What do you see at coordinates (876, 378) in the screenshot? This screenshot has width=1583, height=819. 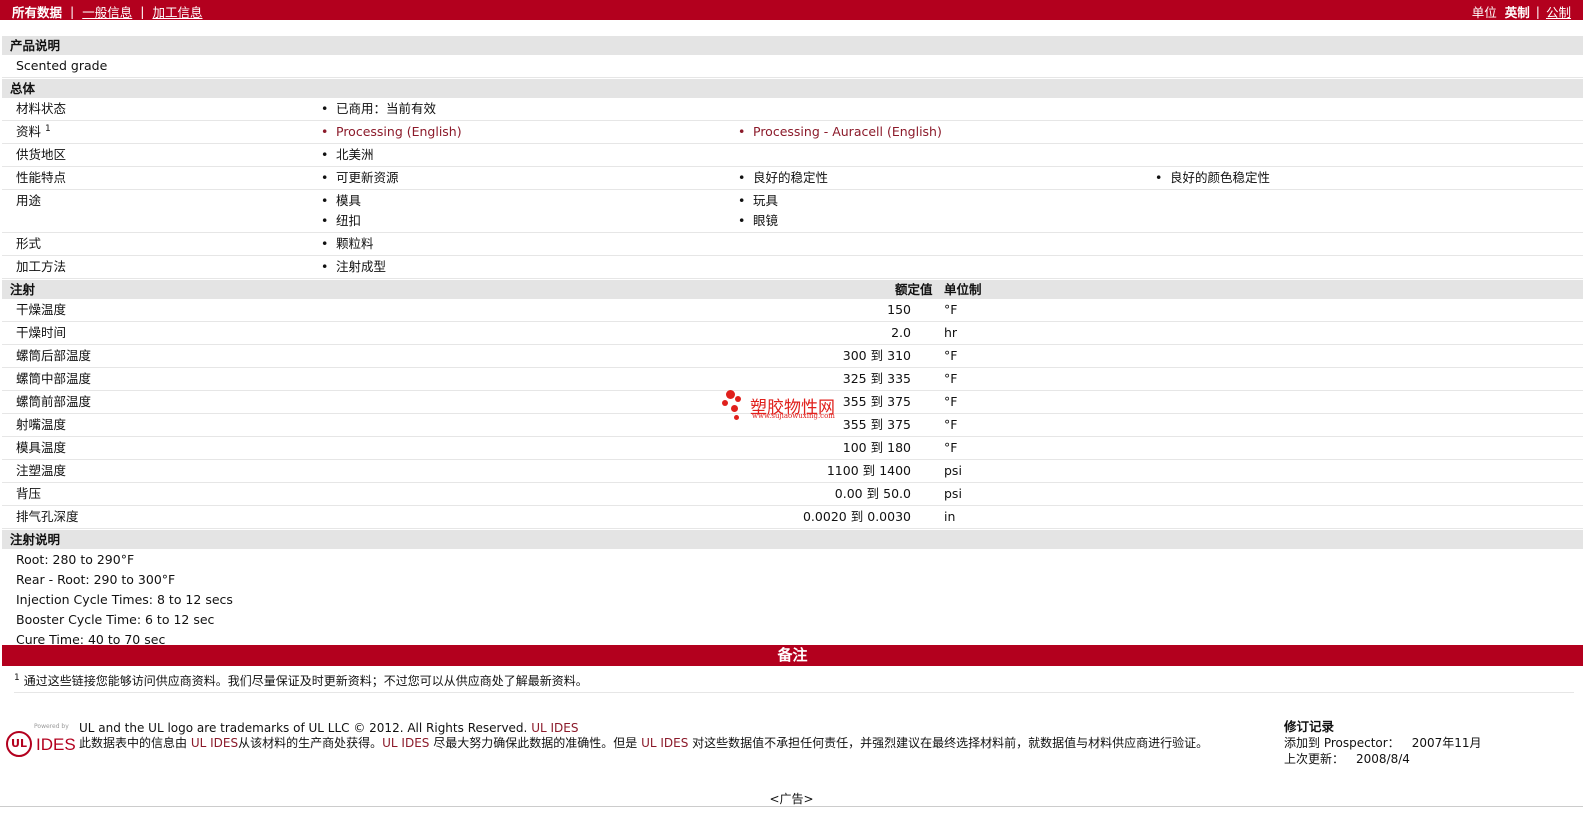 I see `nominal-value: 325 到 335` at bounding box center [876, 378].